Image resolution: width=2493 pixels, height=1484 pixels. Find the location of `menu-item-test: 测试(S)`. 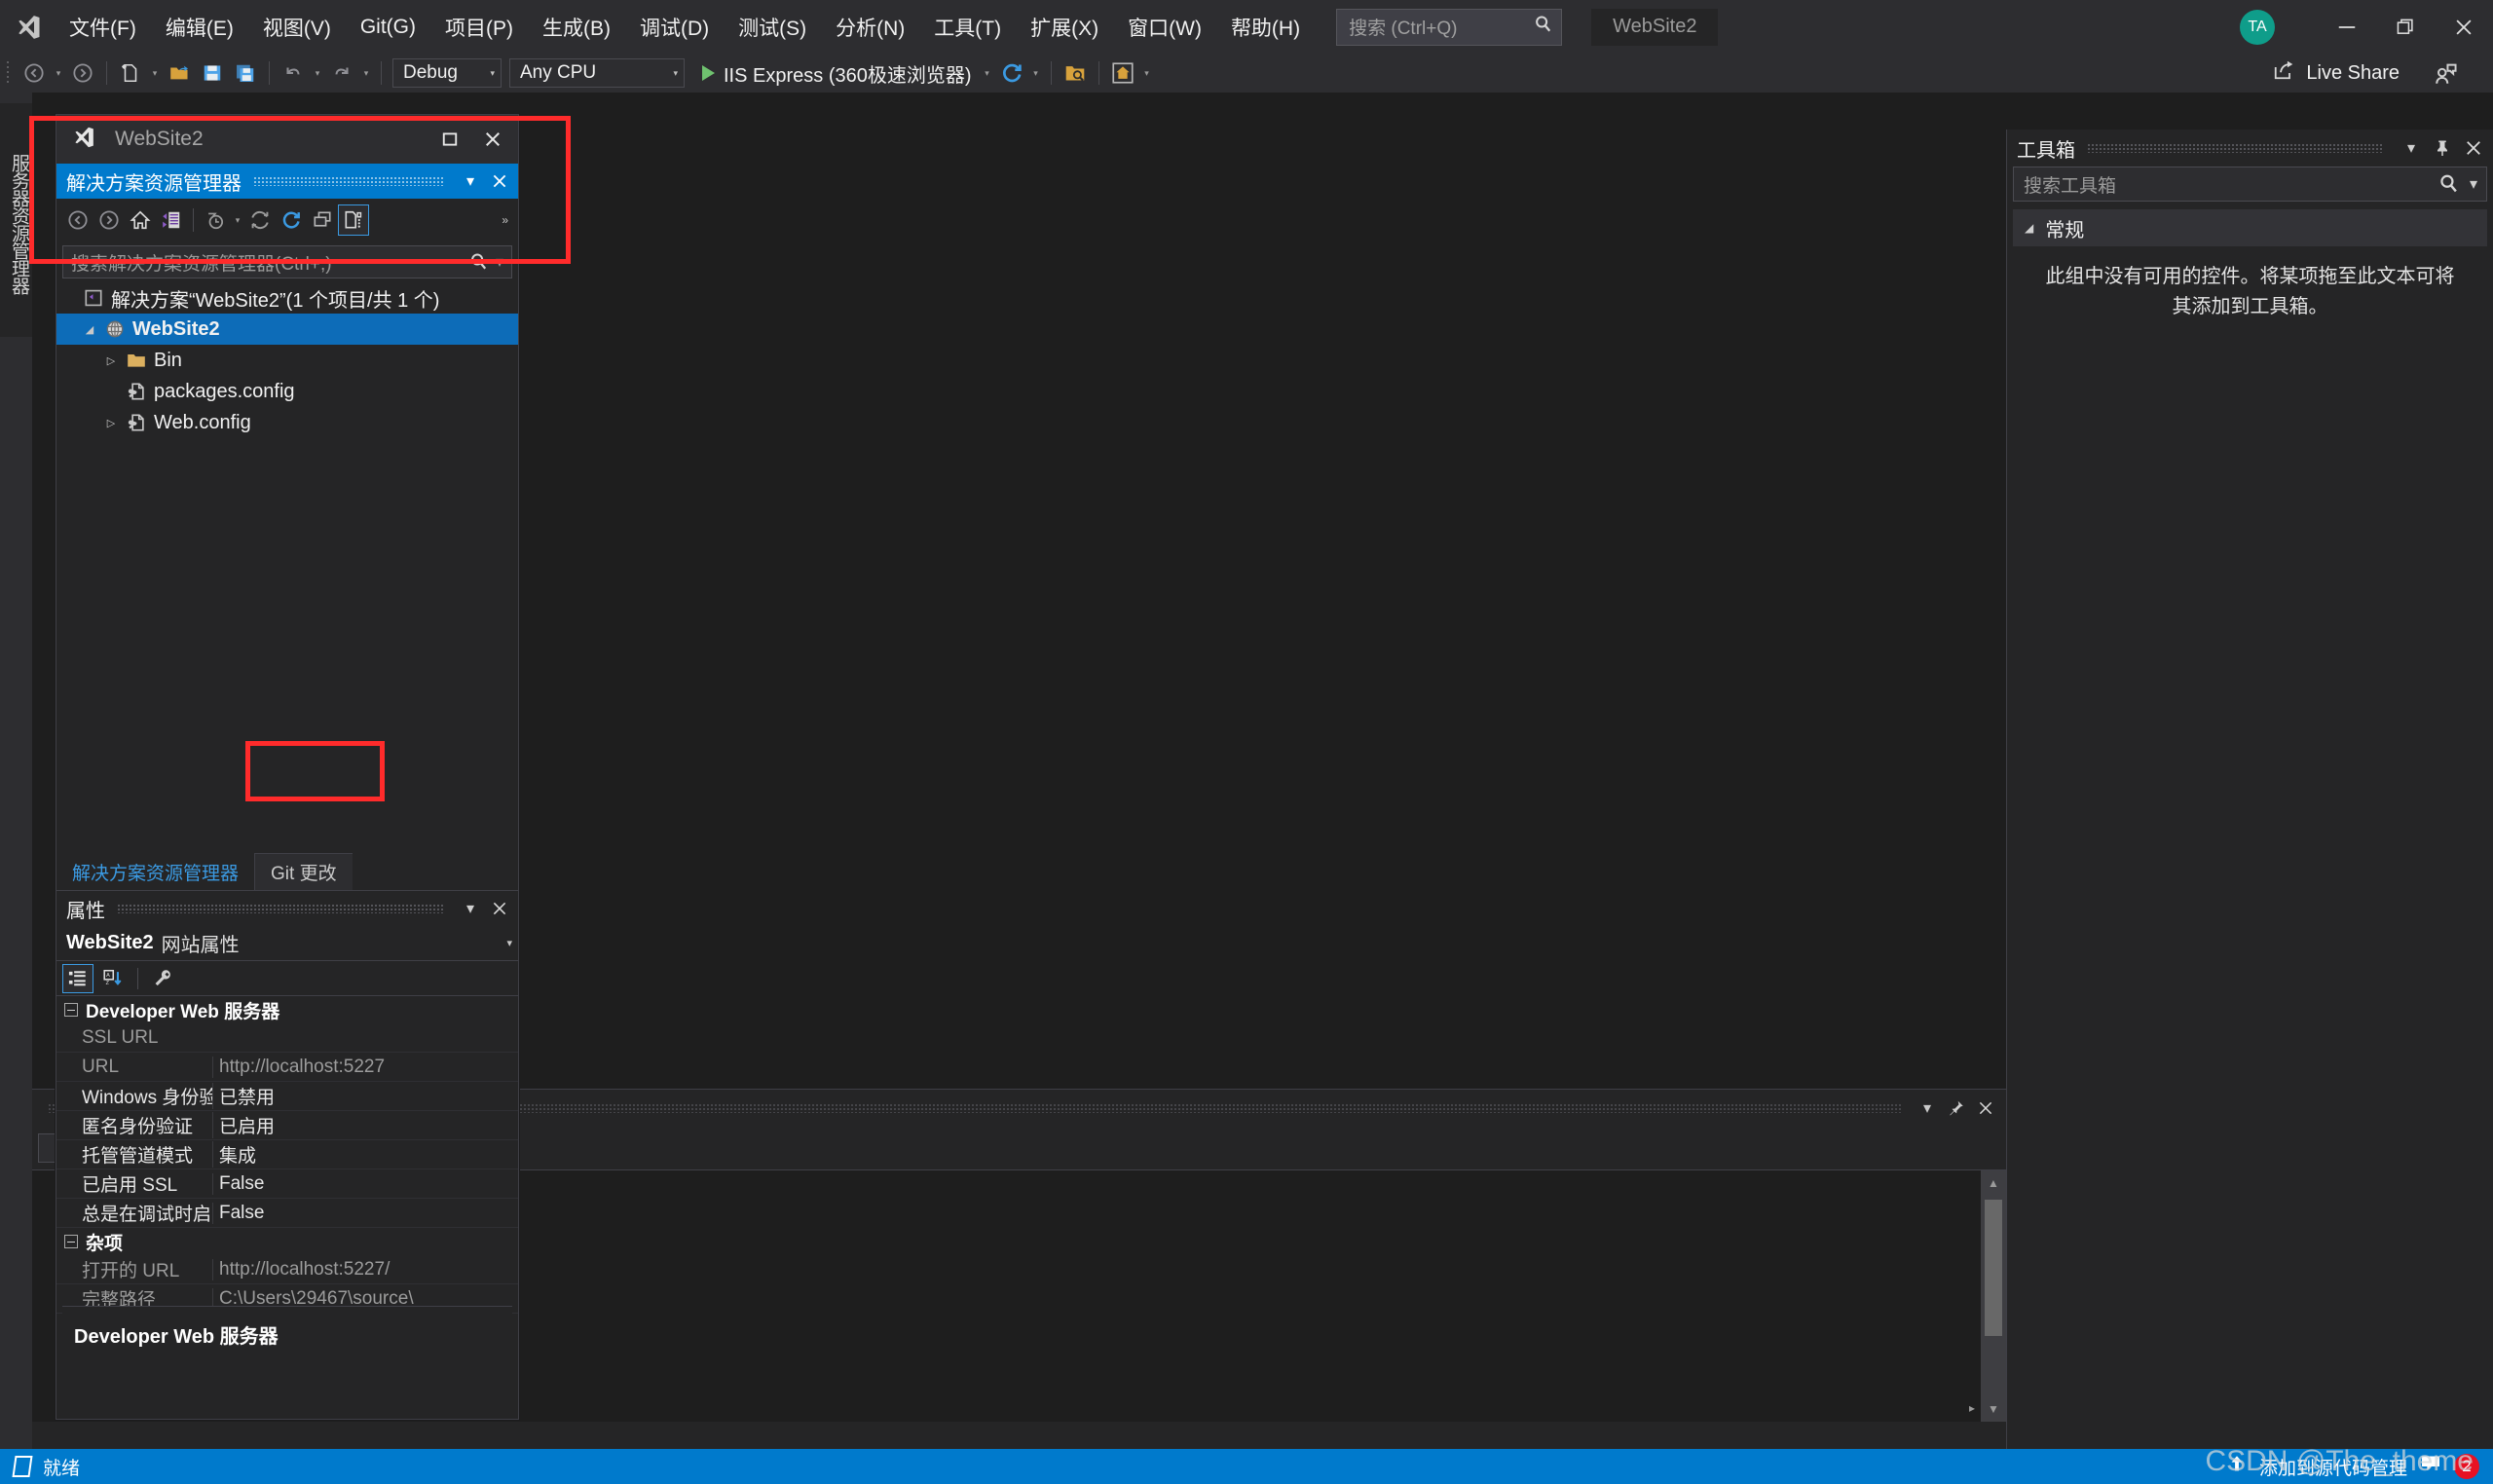

menu-item-test: 测试(S) is located at coordinates (773, 27).